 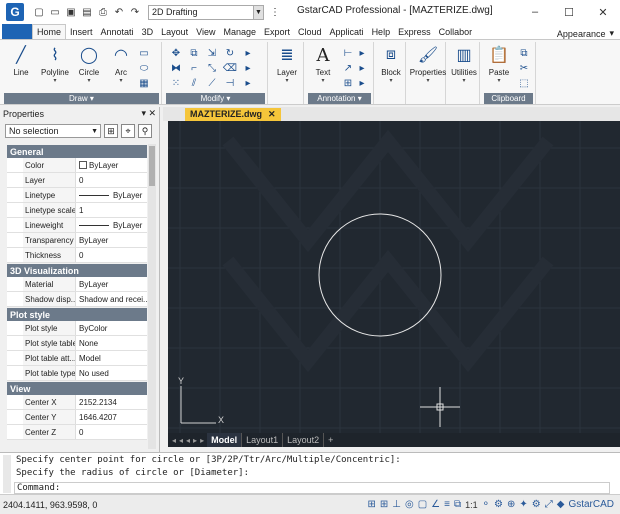 I want to click on rotate-icon: ↻, so click(x=230, y=53).